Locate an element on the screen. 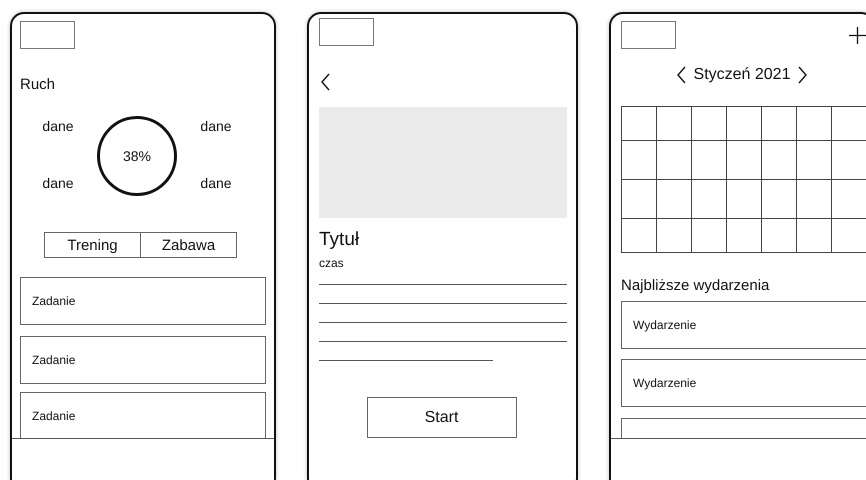  chevron-left-icon is located at coordinates (681, 75).